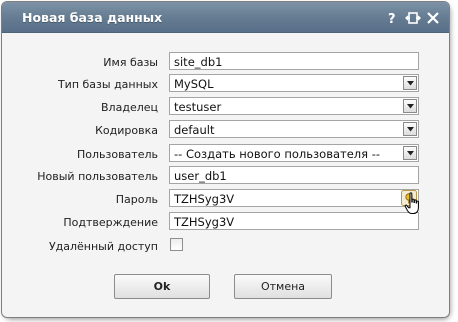 The width and height of the screenshot is (458, 322). Describe the element at coordinates (162, 286) in the screenshot. I see `ok-button: Ok` at that location.